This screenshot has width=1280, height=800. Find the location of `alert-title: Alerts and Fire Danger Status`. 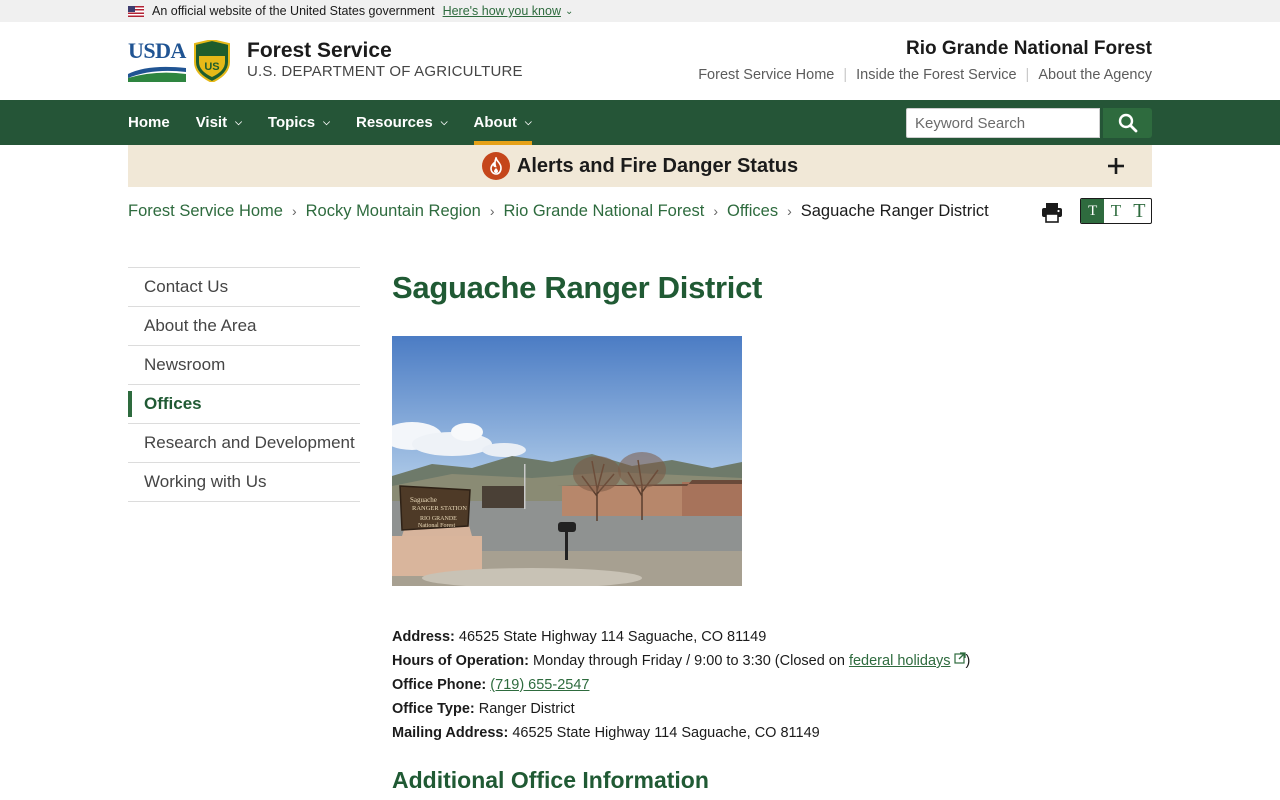

alert-title: Alerts and Fire Danger Status is located at coordinates (657, 165).